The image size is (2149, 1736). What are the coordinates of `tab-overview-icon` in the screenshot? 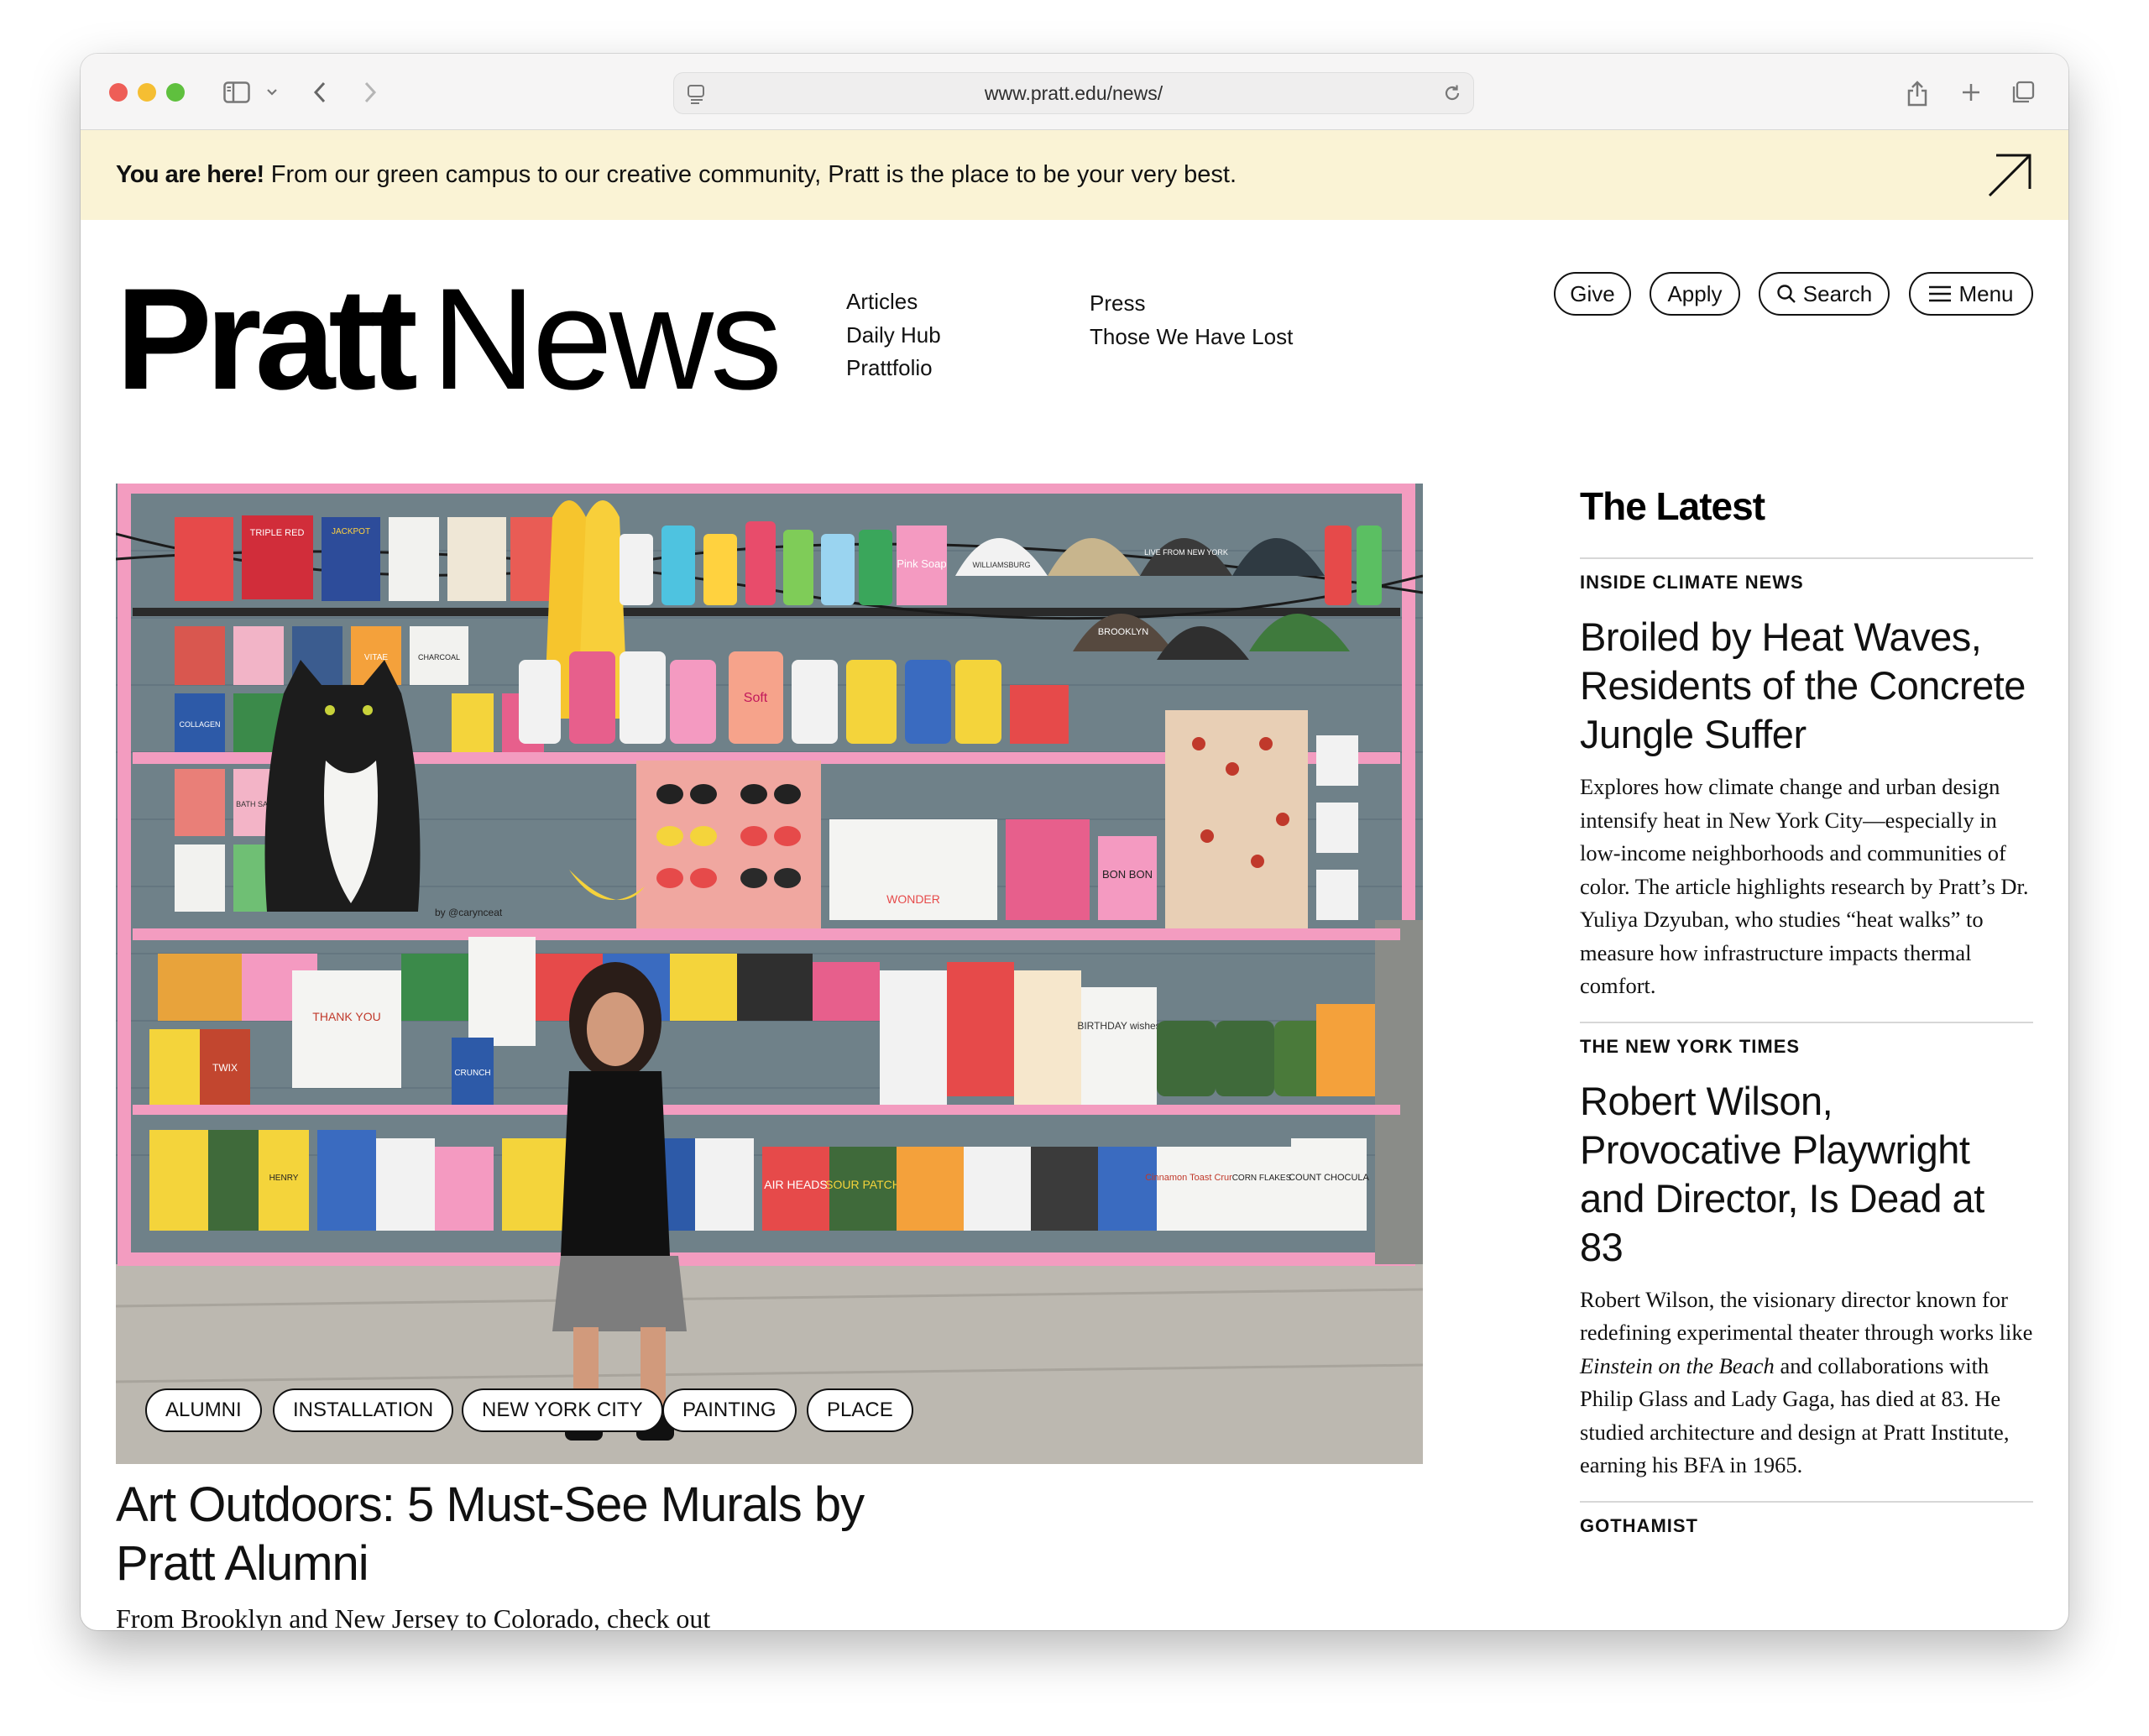 It's located at (2023, 92).